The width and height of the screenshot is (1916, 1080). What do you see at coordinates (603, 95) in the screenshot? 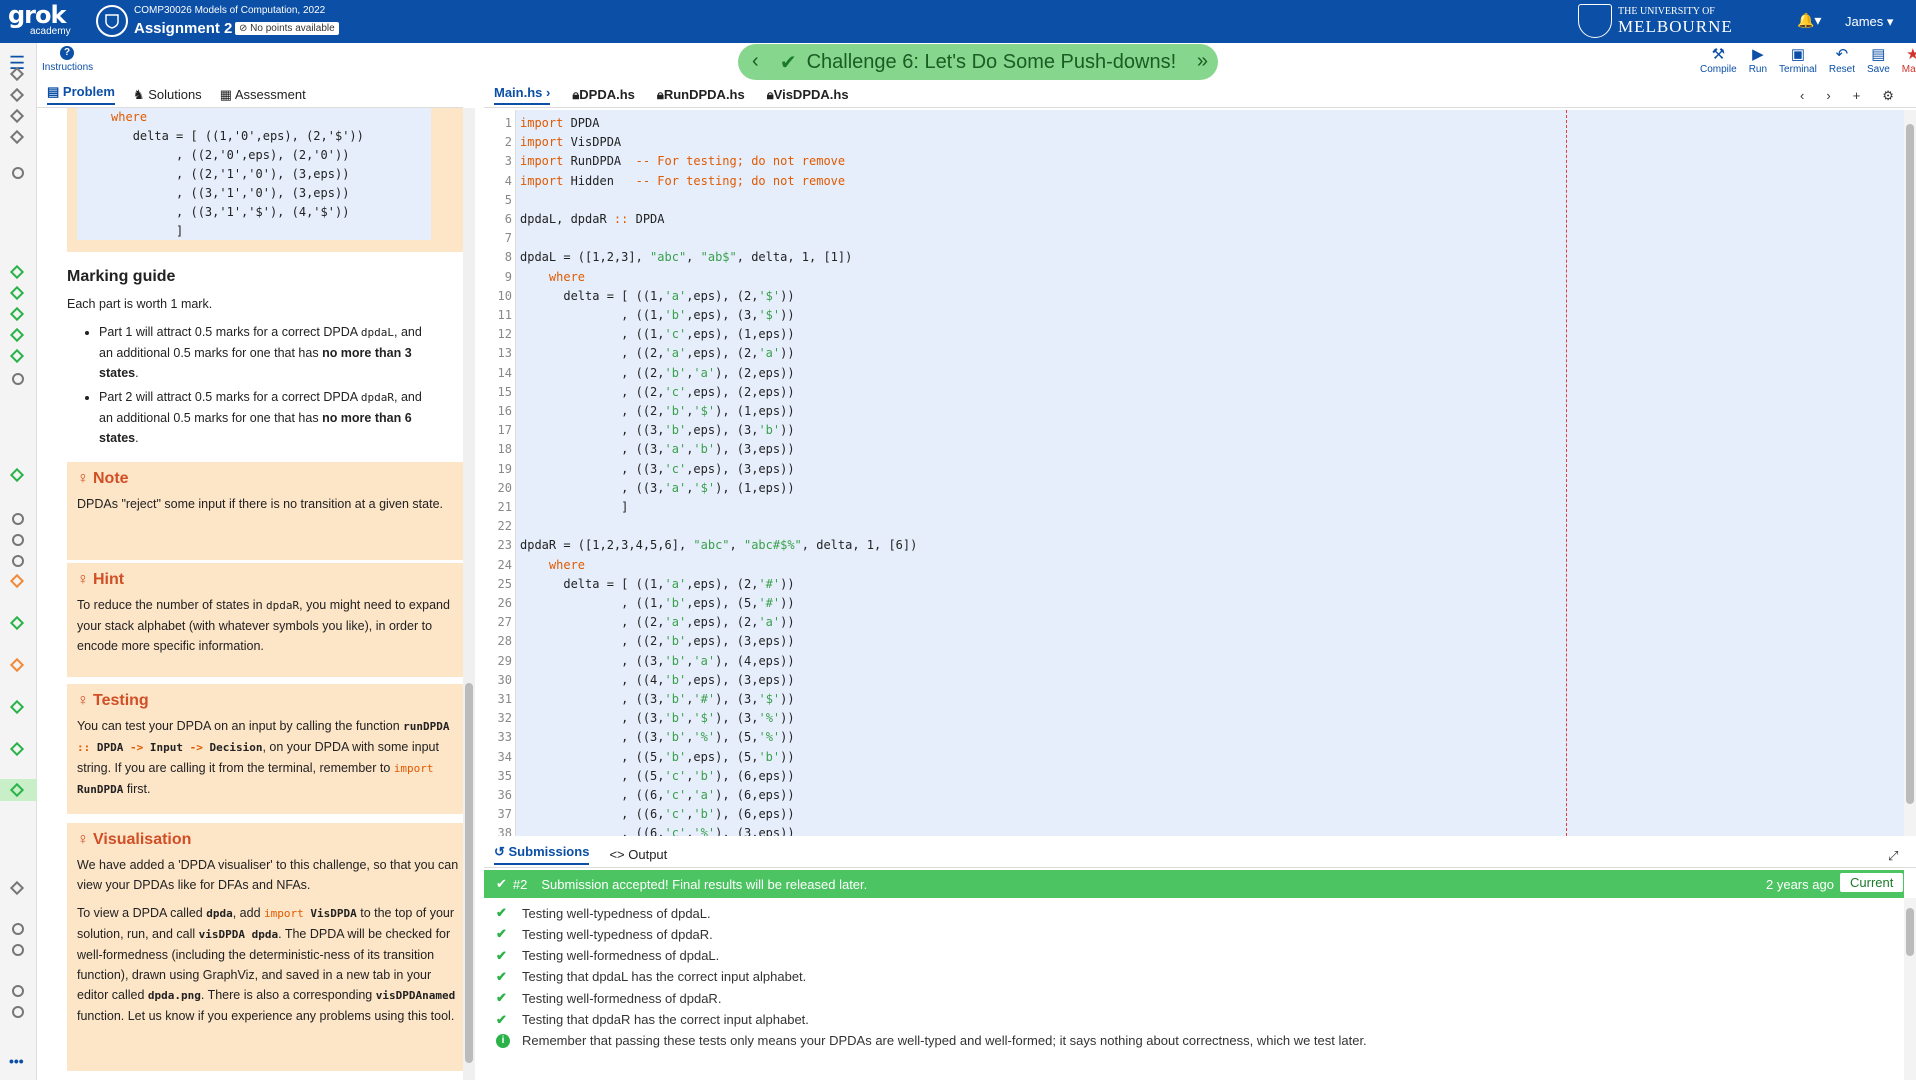
I see `tab-dpda-hs: 🔒︎DPDA.hs` at bounding box center [603, 95].